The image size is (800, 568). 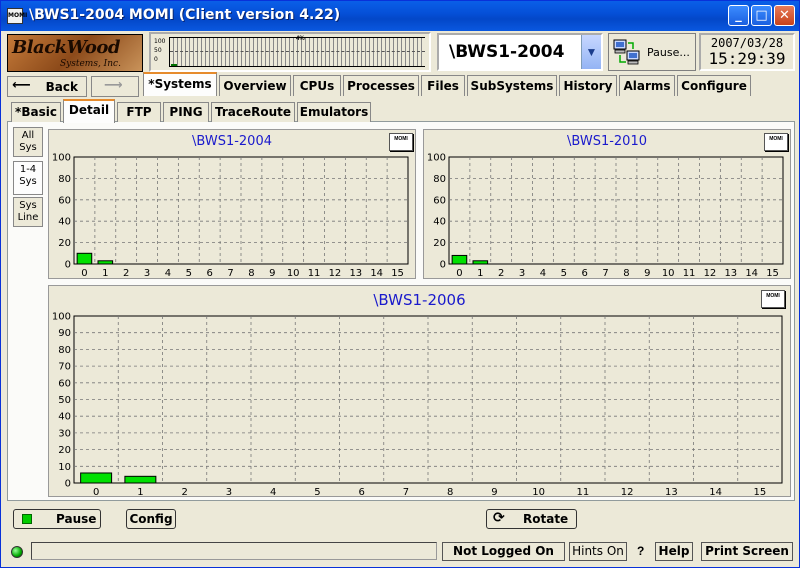 I want to click on green-square-icon, so click(x=27, y=519).